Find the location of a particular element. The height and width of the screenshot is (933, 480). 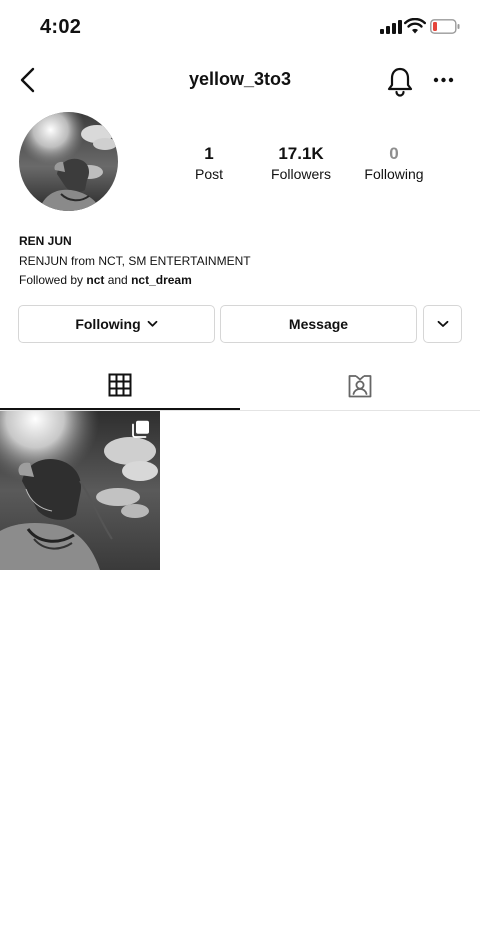

stat-following: 0 Following is located at coordinates (394, 163).